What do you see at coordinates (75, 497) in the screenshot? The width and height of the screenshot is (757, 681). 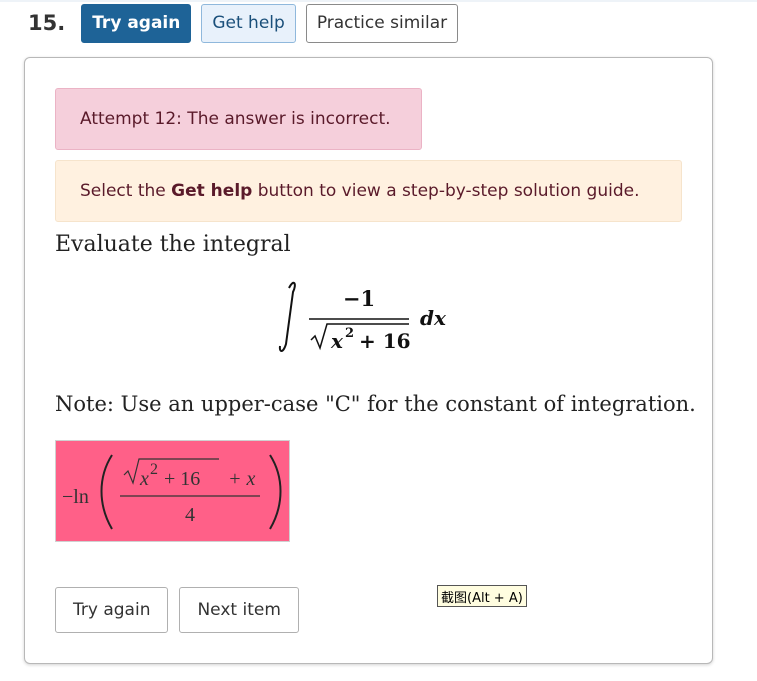 I see `answer-neg-ln: −ln` at bounding box center [75, 497].